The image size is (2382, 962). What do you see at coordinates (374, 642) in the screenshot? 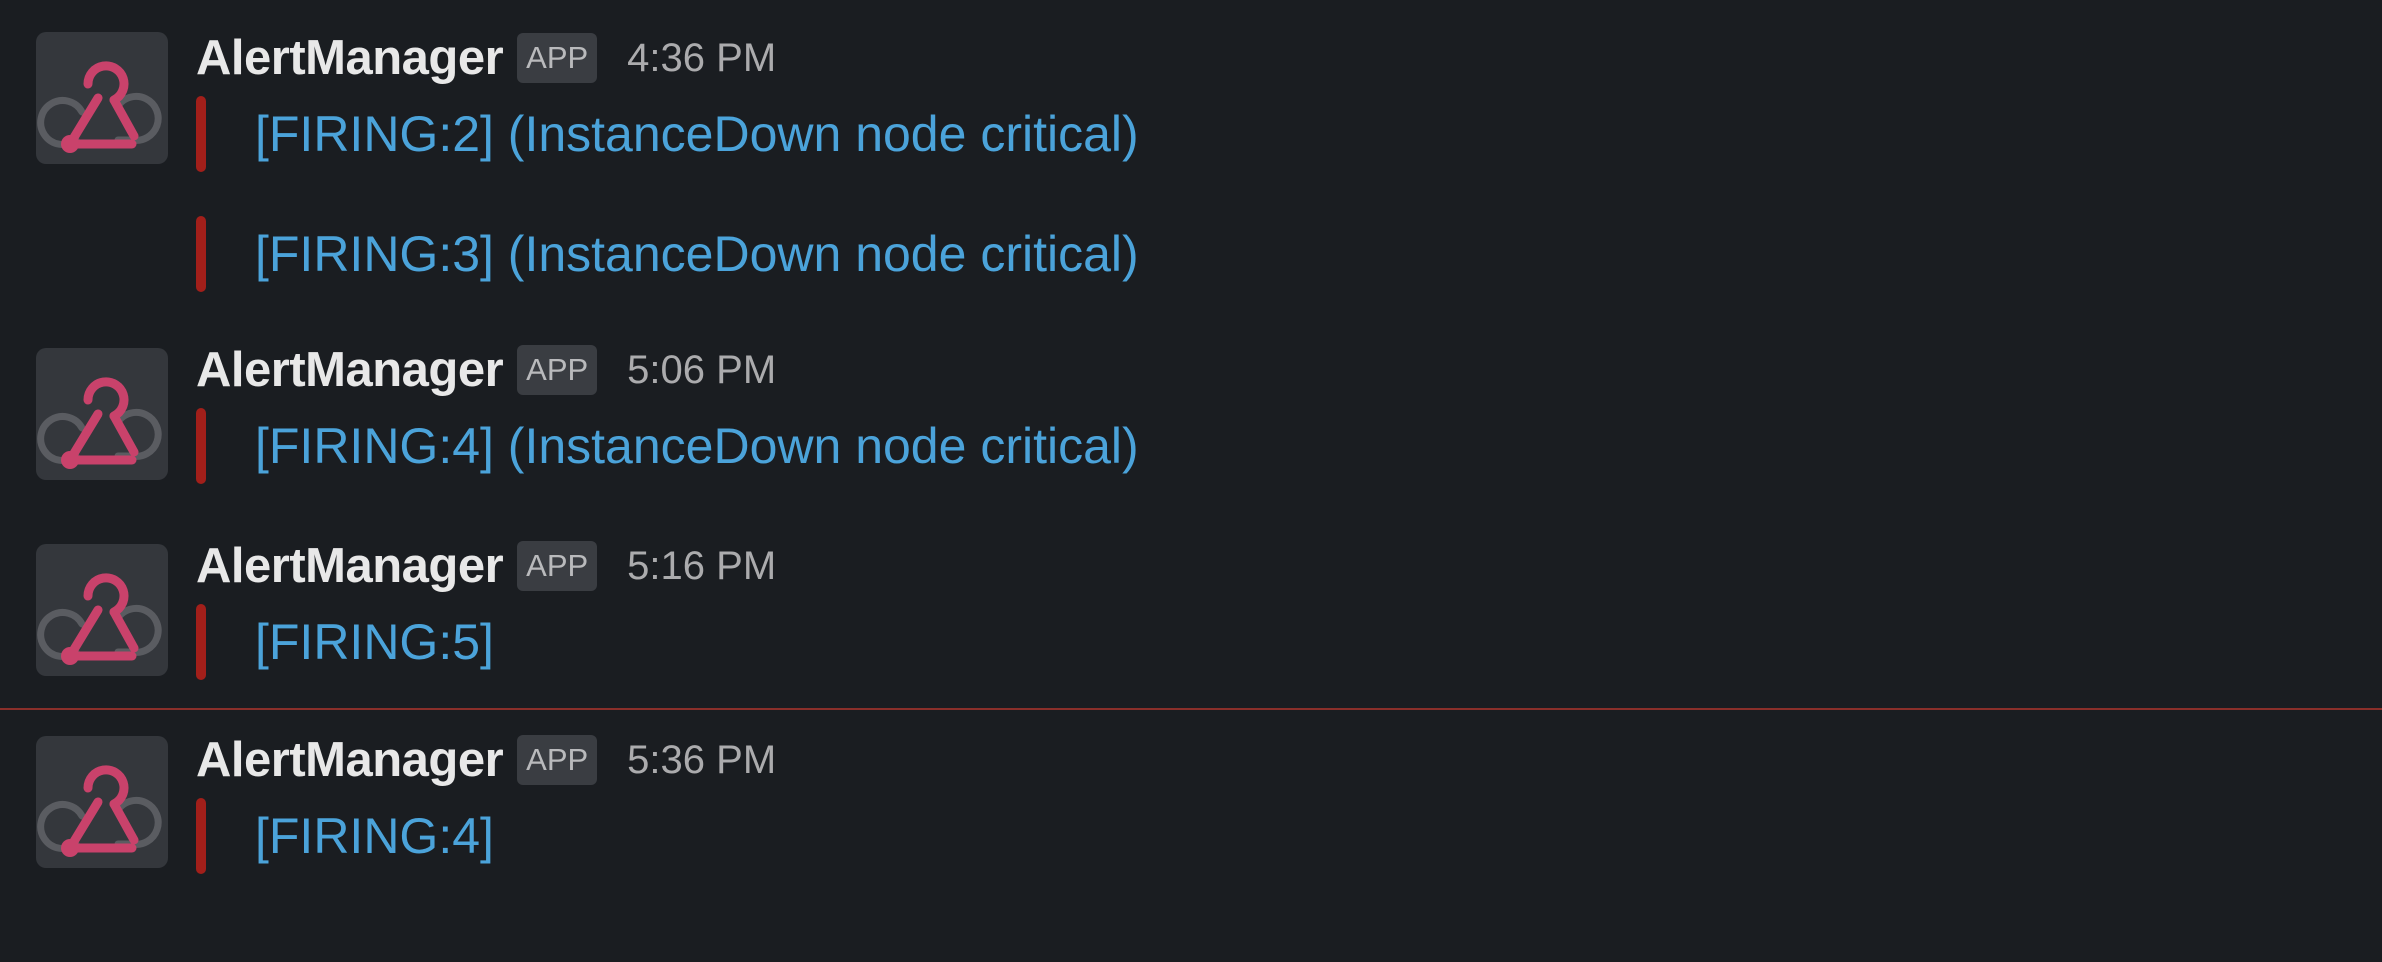
I see `alert-title-link: [FIRING:5]` at bounding box center [374, 642].